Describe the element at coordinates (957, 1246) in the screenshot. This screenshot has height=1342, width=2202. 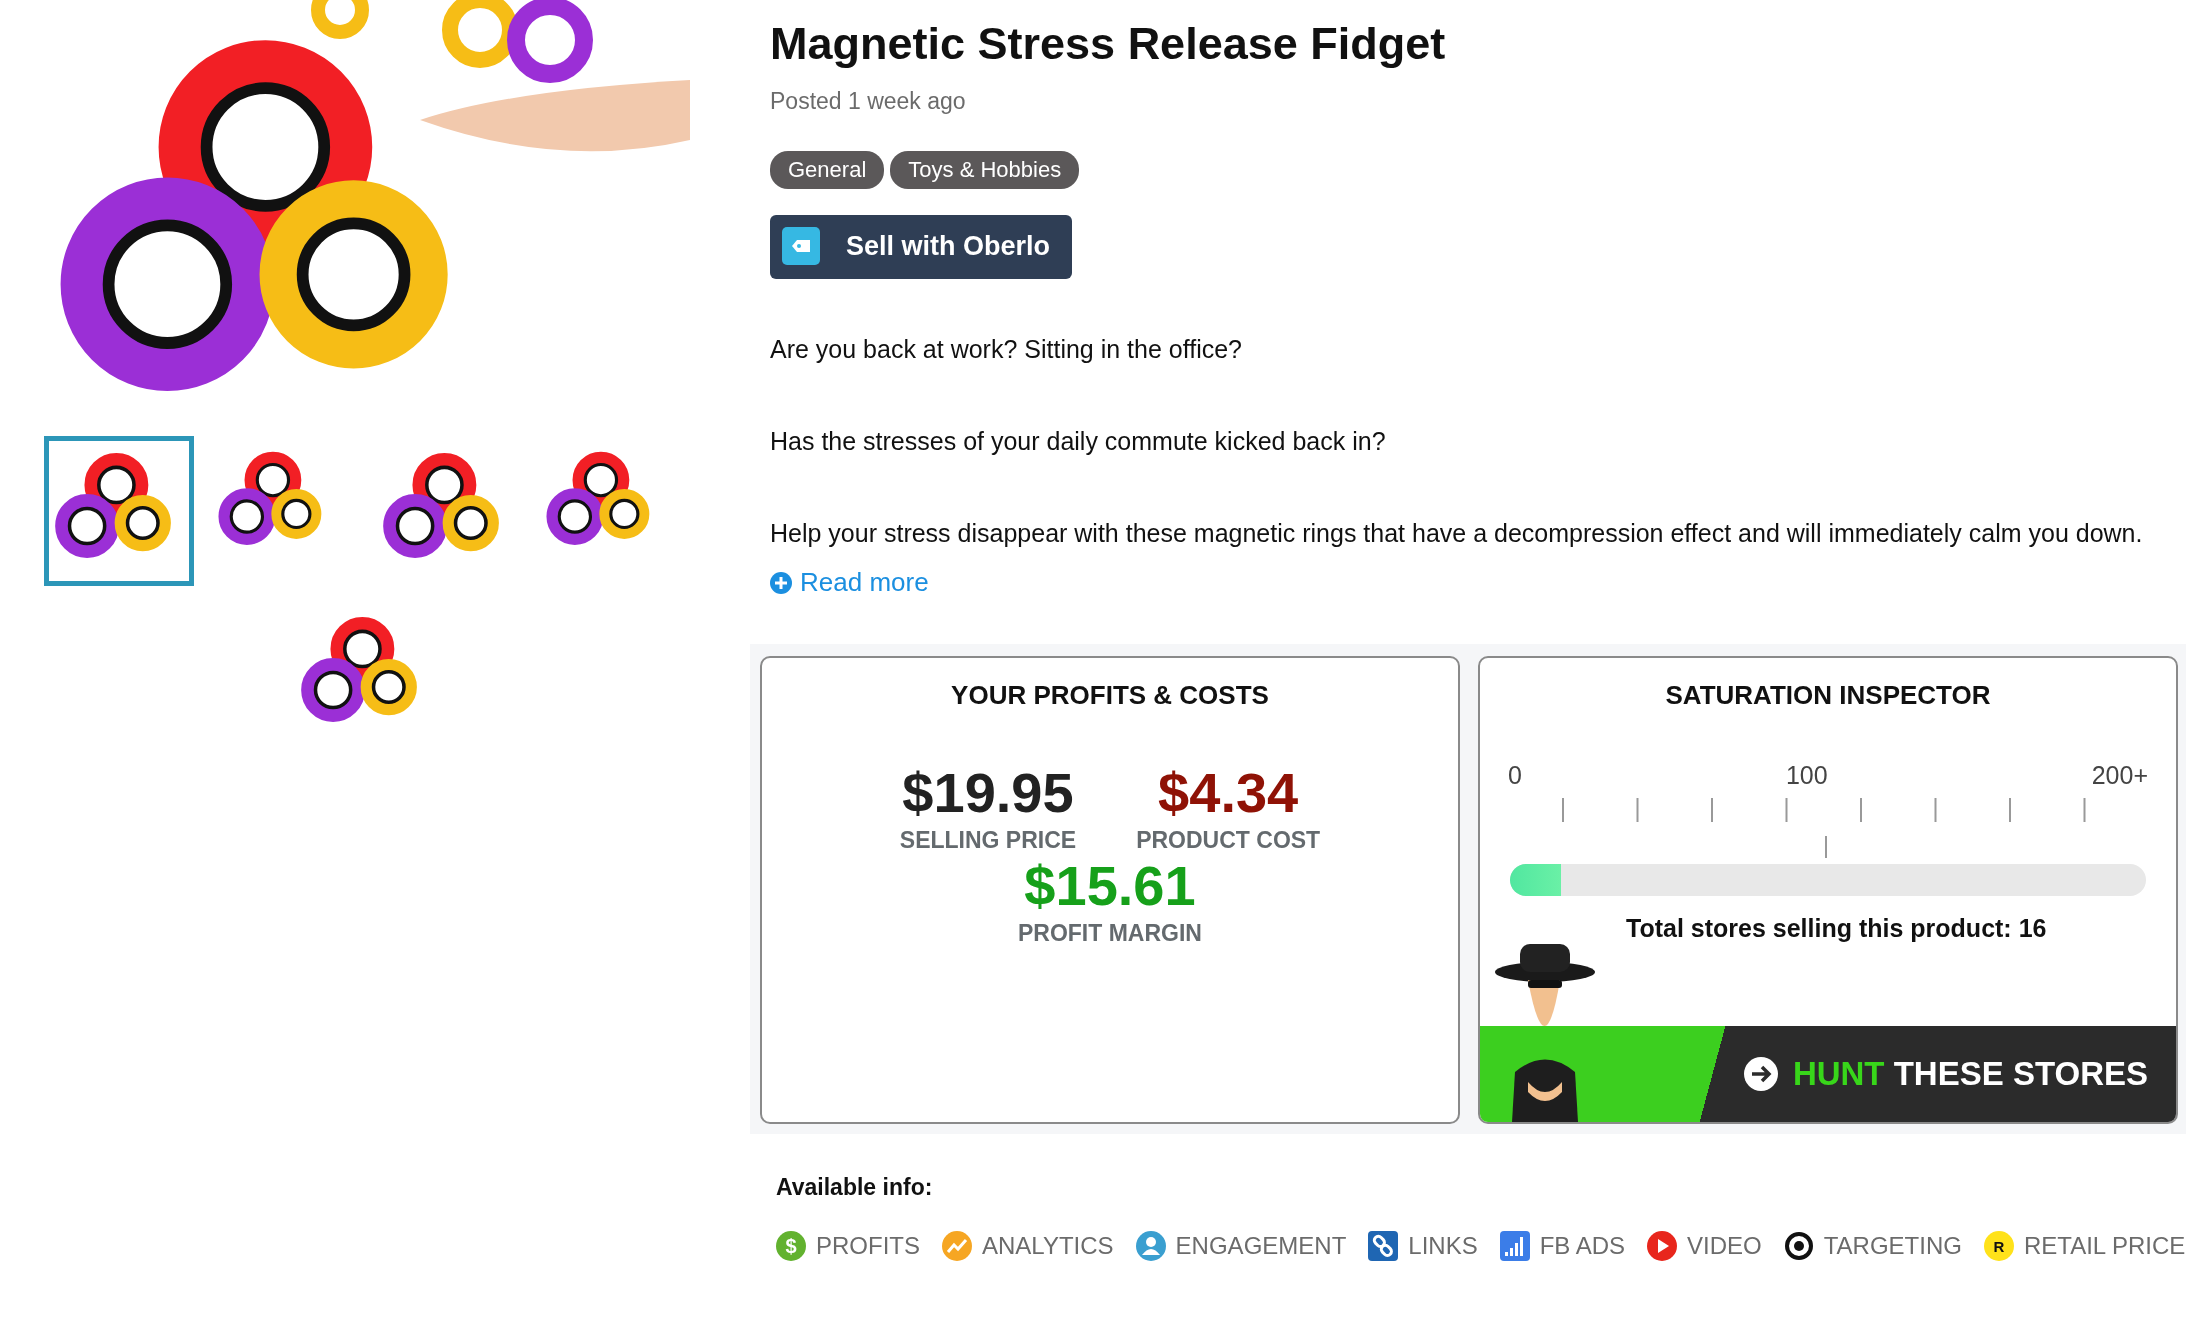
I see `trend-chart-icon` at that location.